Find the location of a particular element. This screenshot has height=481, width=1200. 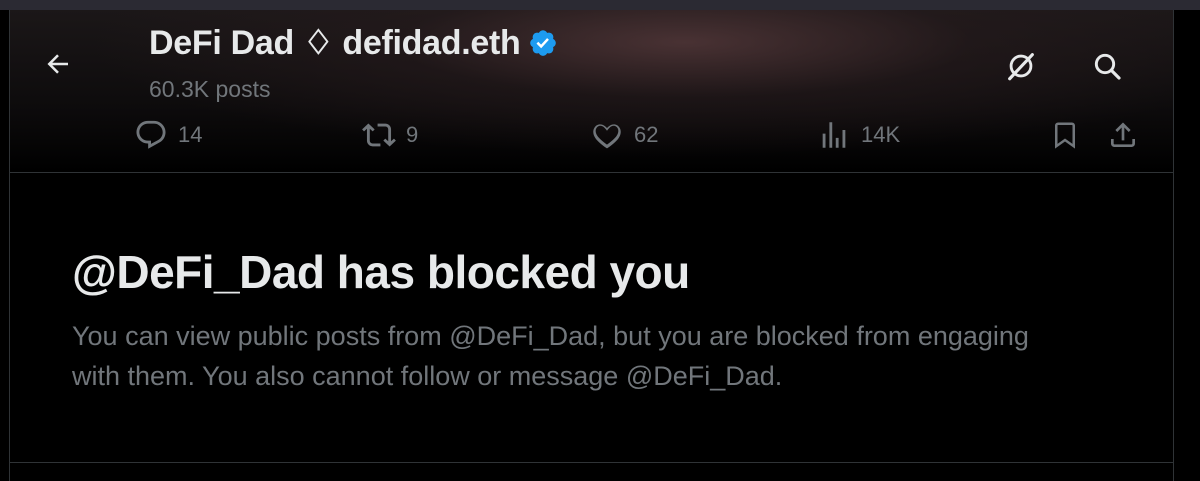

repost-button: 9 is located at coordinates (390, 135).